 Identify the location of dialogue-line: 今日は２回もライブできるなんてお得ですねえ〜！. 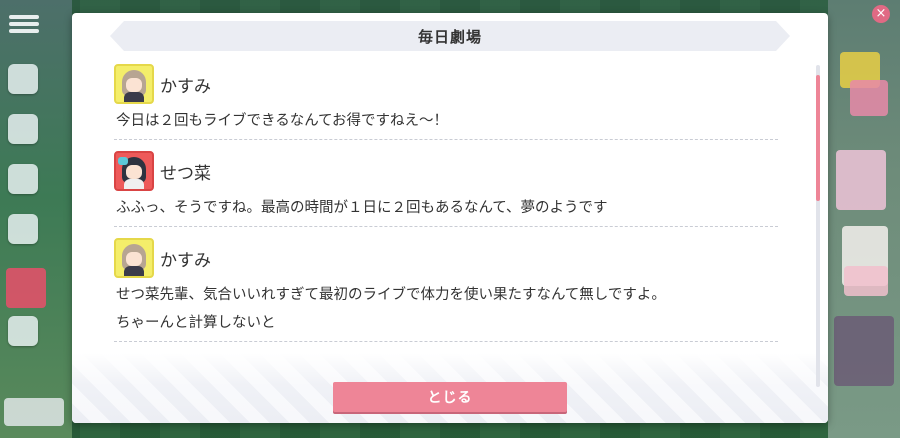
(282, 121).